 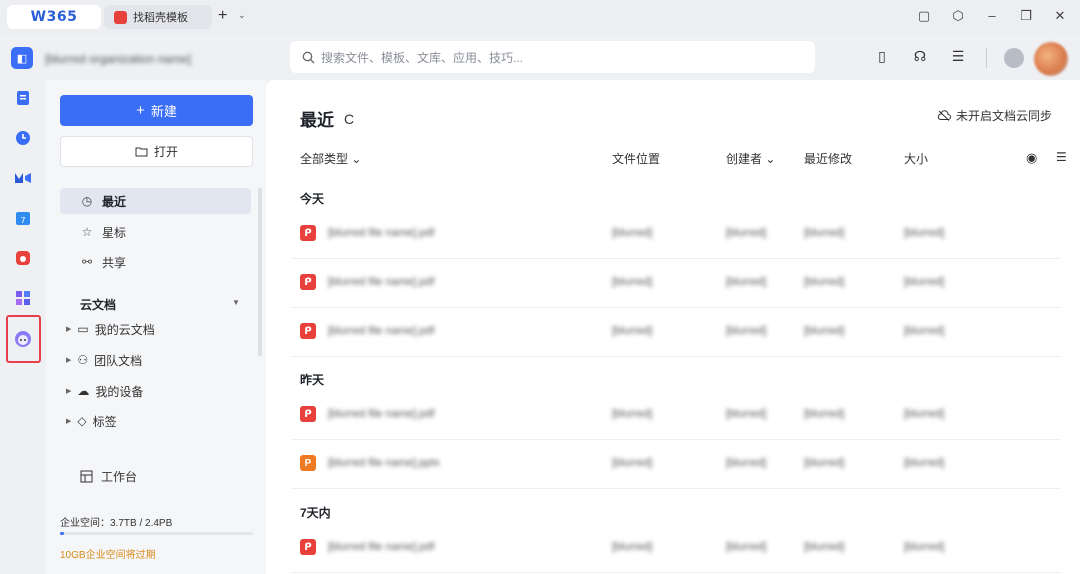 What do you see at coordinates (828, 158) in the screenshot?
I see `column-modified: 最近修改` at bounding box center [828, 158].